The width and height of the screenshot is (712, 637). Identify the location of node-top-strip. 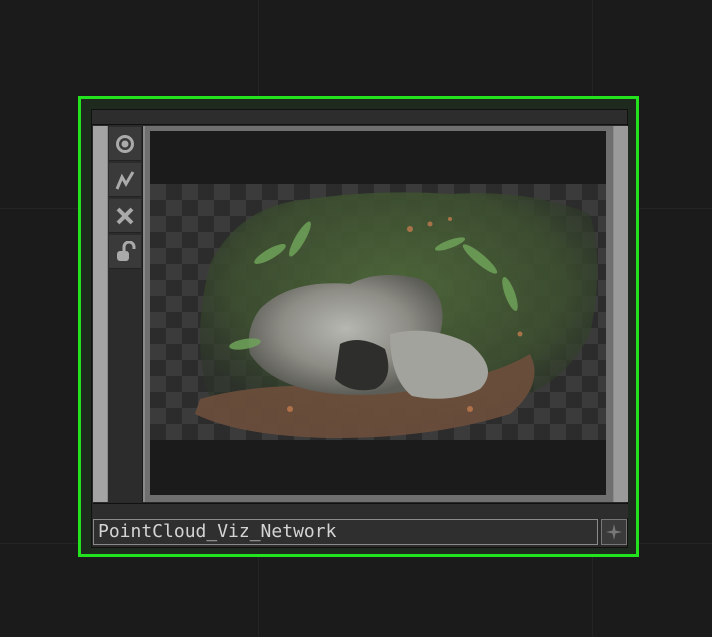
(359, 117).